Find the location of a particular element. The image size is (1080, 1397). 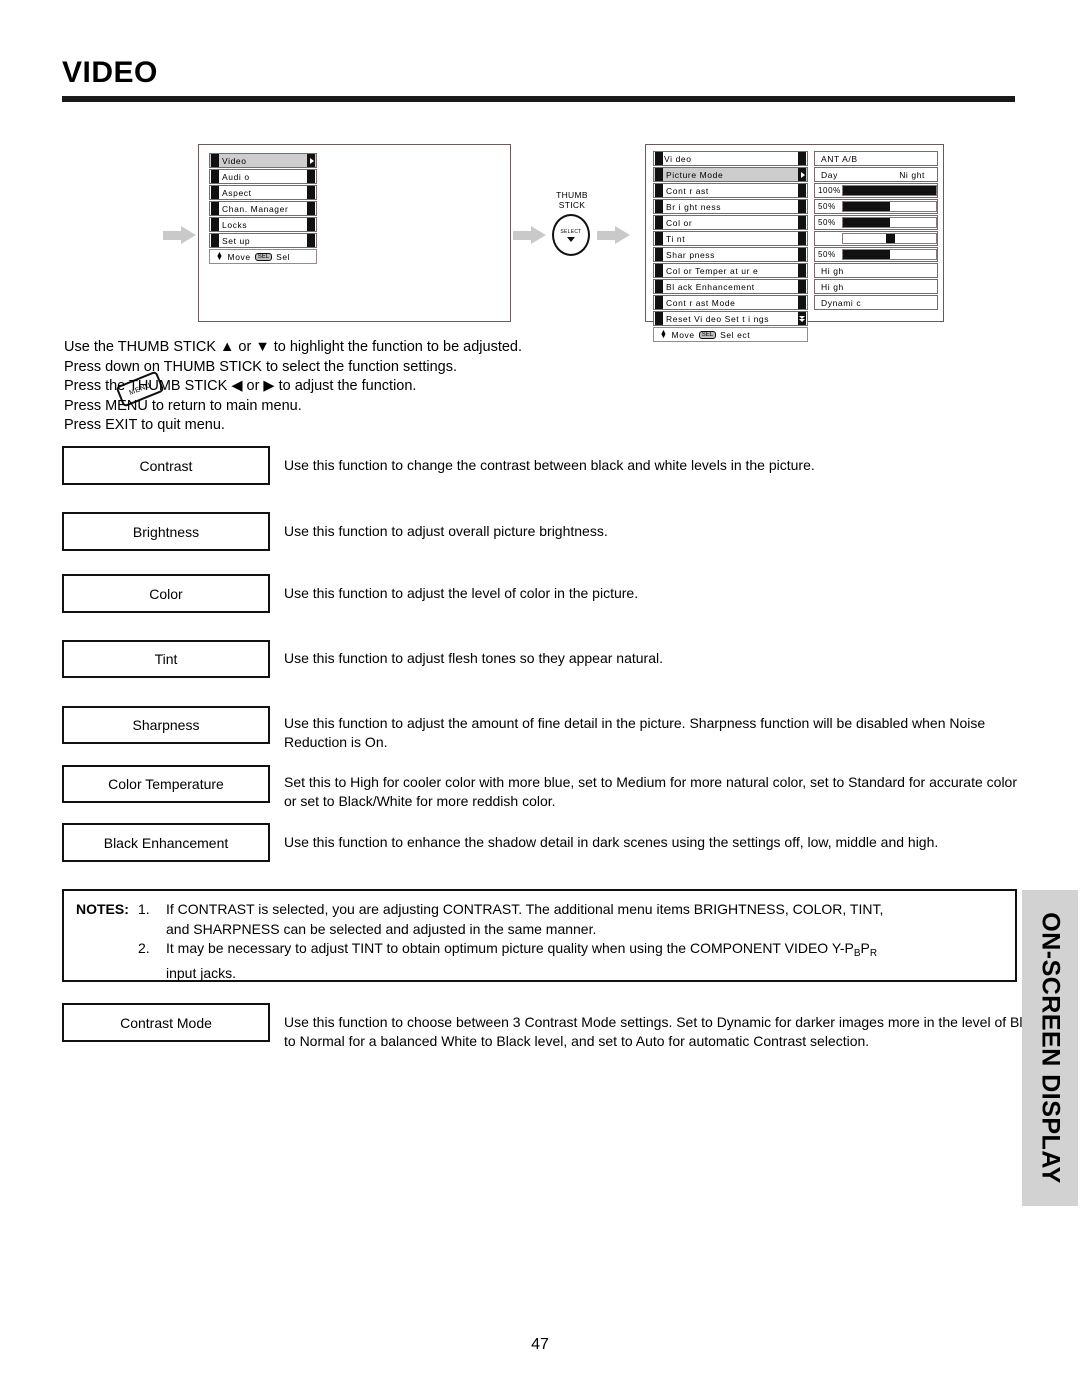

note-subscript-r: R is located at coordinates (873, 953).